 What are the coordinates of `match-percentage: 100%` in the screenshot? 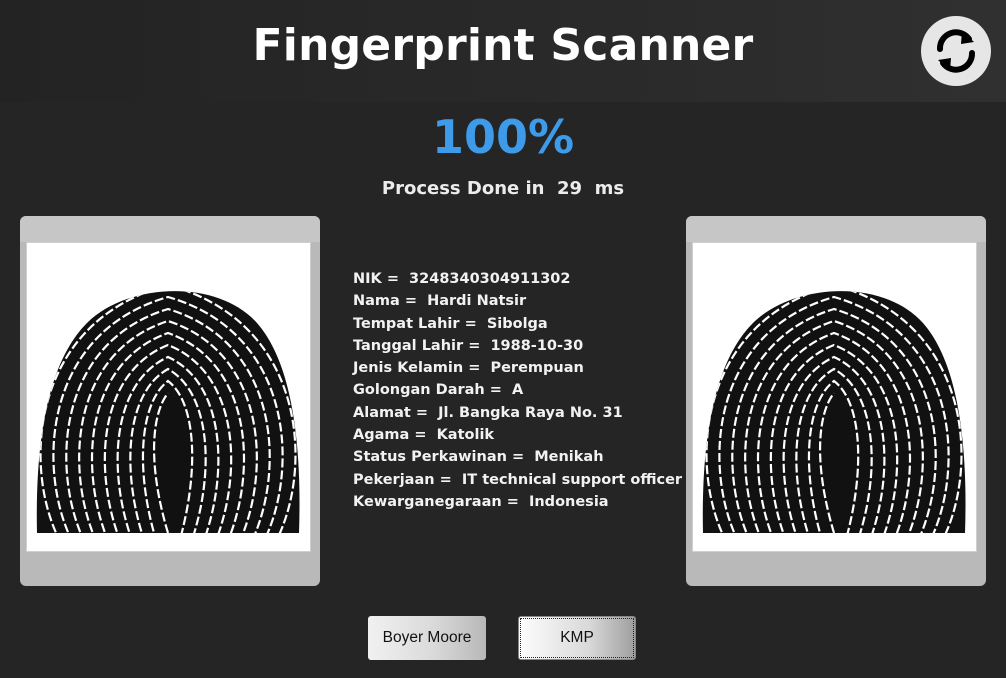 It's located at (503, 137).